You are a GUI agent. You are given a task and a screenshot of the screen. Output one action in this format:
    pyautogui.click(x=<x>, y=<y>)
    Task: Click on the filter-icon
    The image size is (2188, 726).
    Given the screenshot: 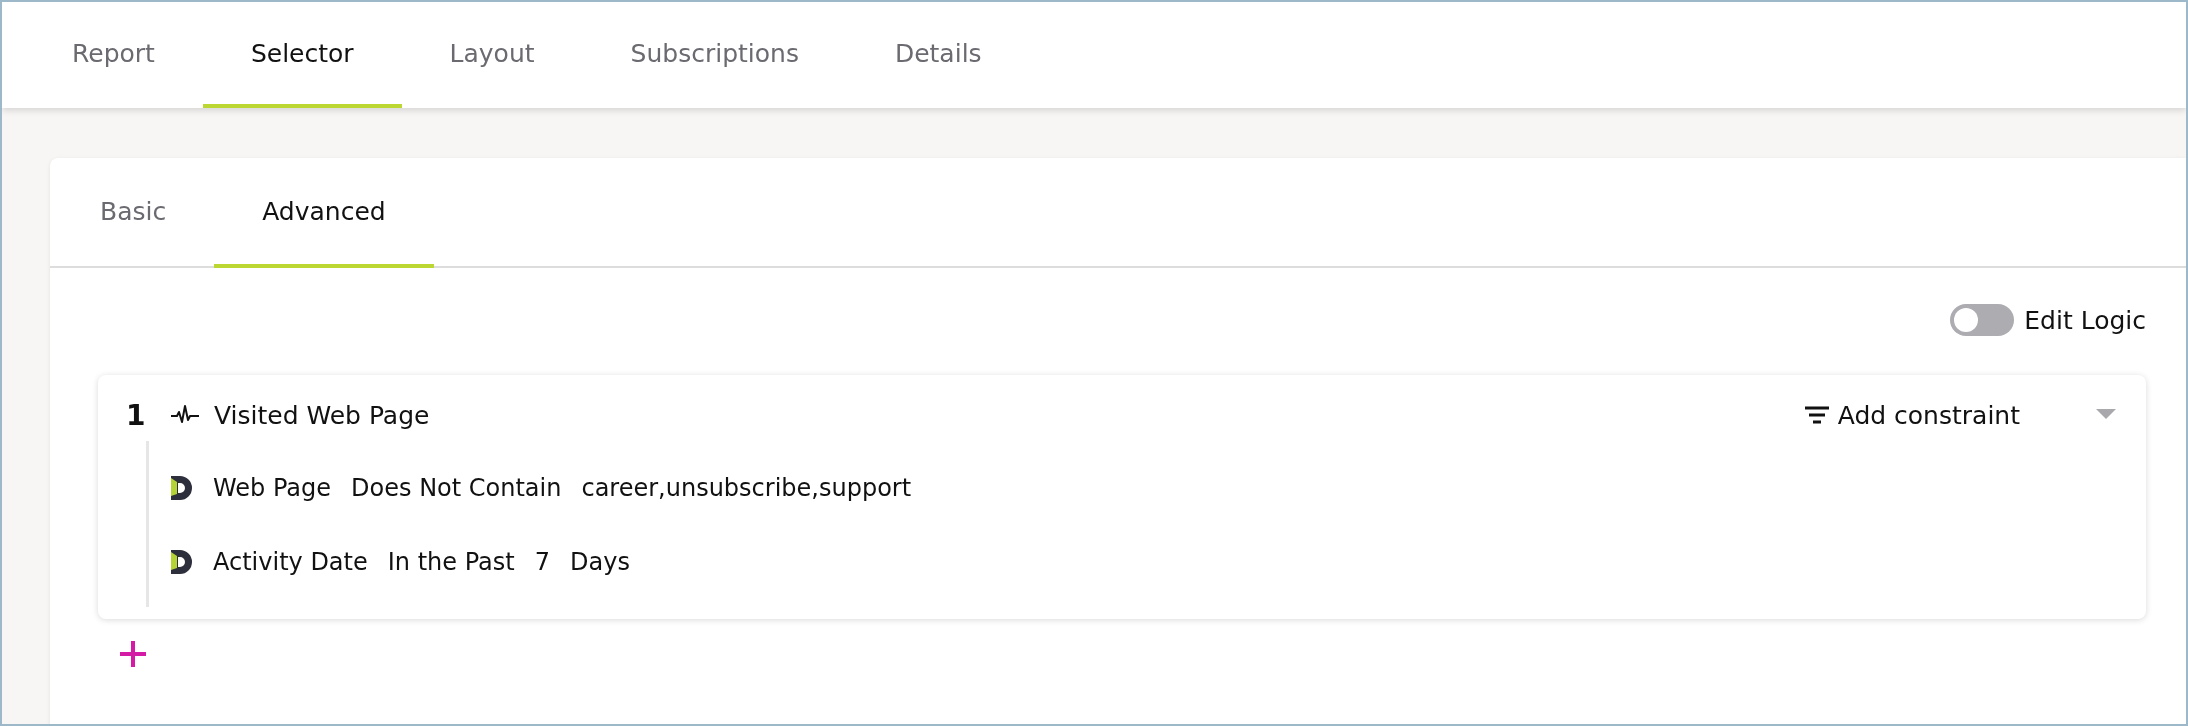 What is the action you would take?
    pyautogui.click(x=1816, y=415)
    